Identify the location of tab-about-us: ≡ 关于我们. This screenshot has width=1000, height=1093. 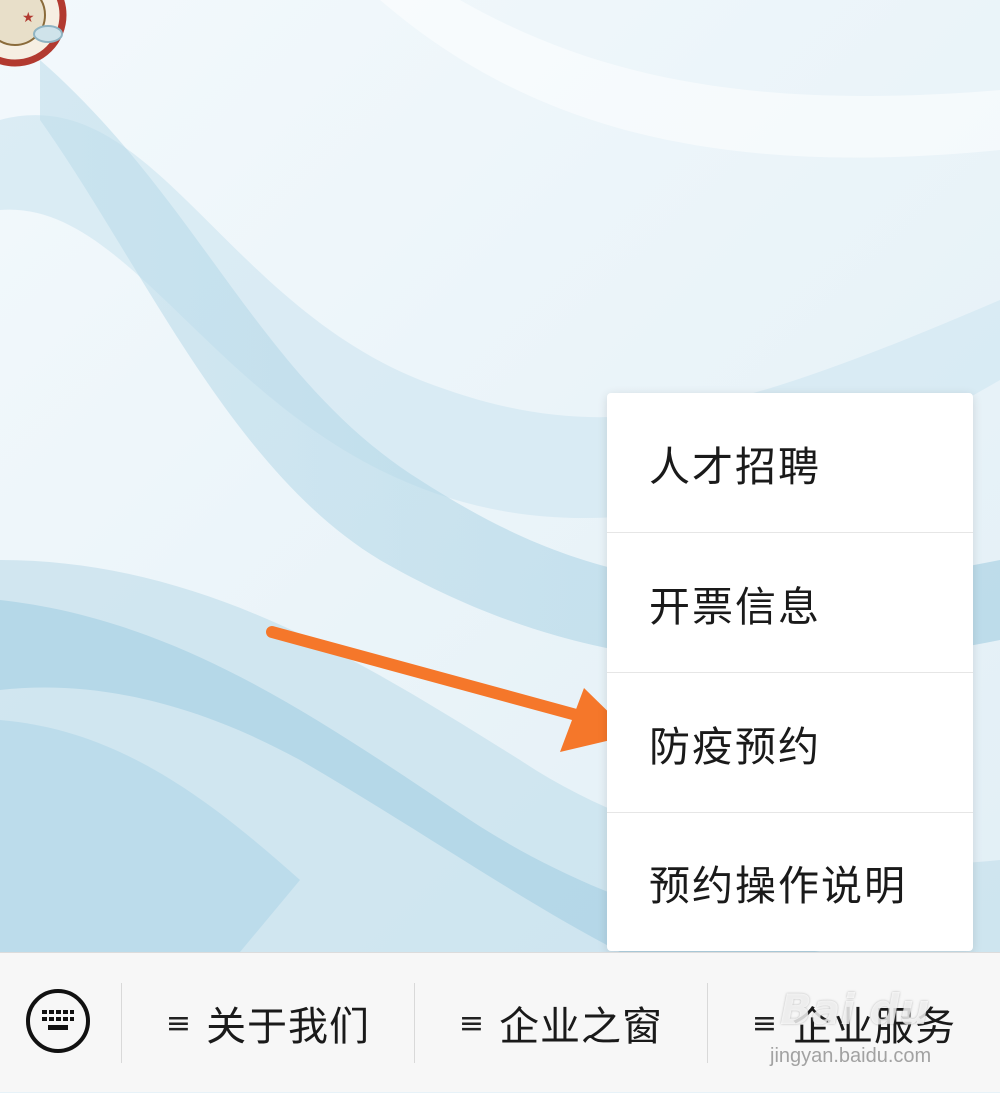
(268, 1023).